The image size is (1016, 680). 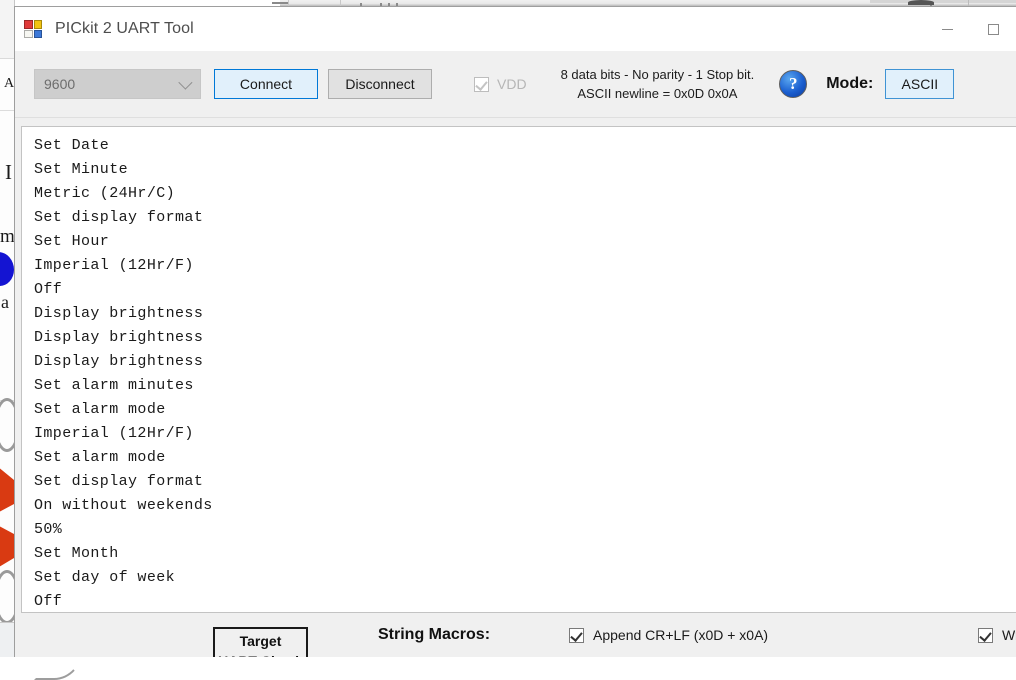 I want to click on baud-rate-select: 9600, so click(x=117, y=84).